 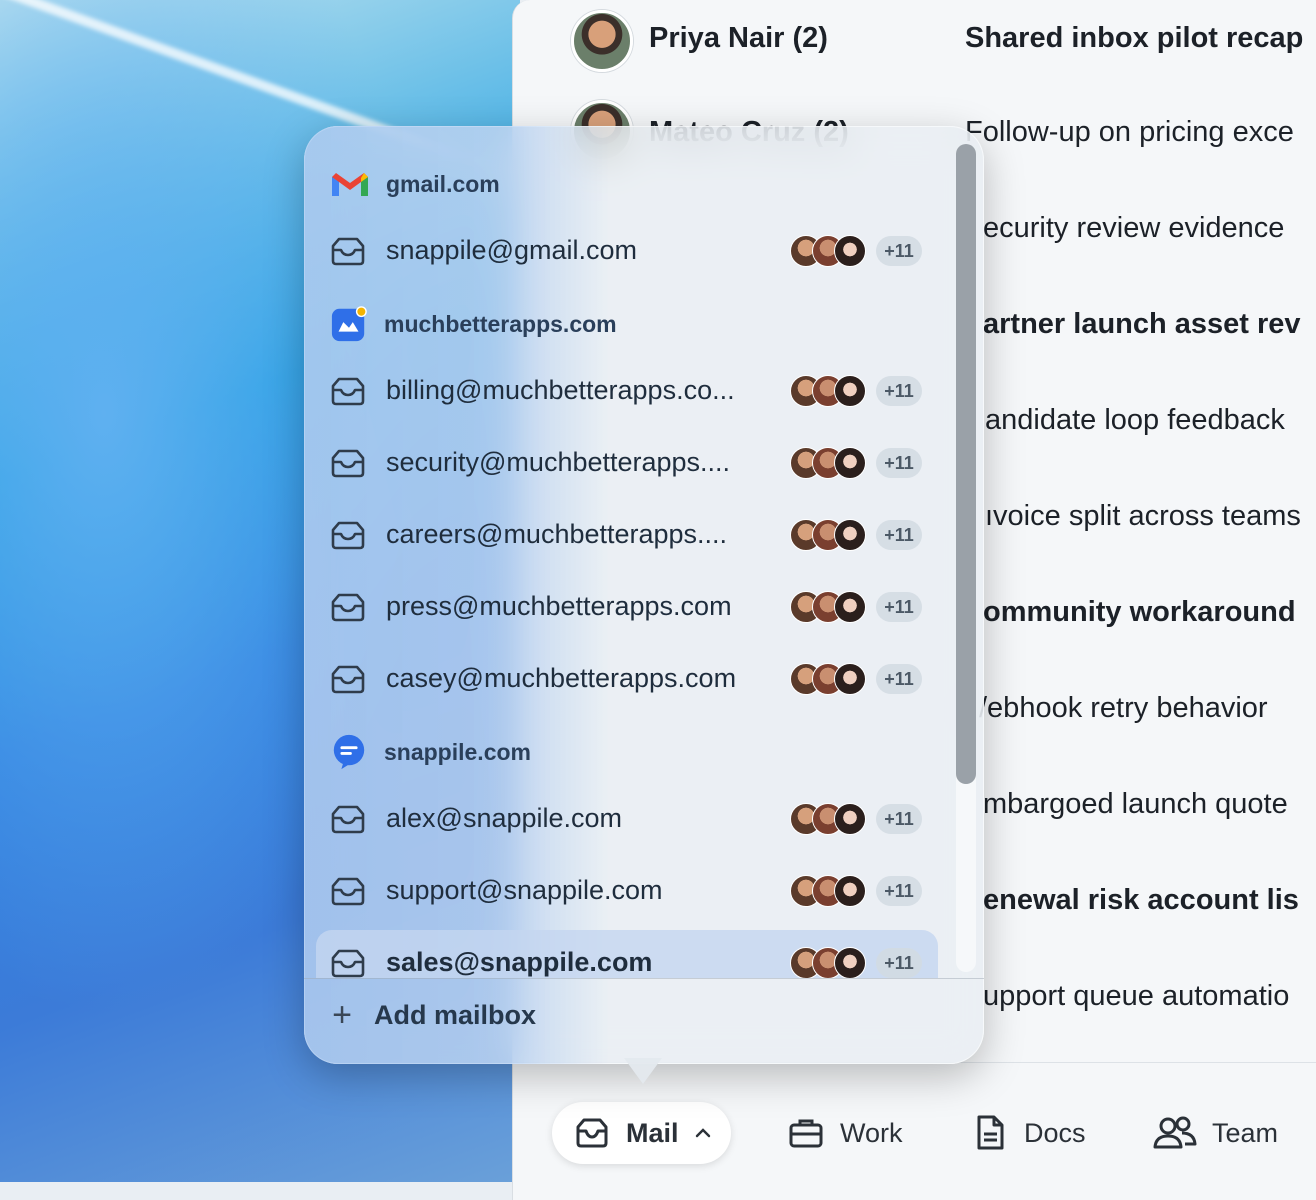 I want to click on mailbox-label: press@muchbetterapps.com, so click(x=559, y=606).